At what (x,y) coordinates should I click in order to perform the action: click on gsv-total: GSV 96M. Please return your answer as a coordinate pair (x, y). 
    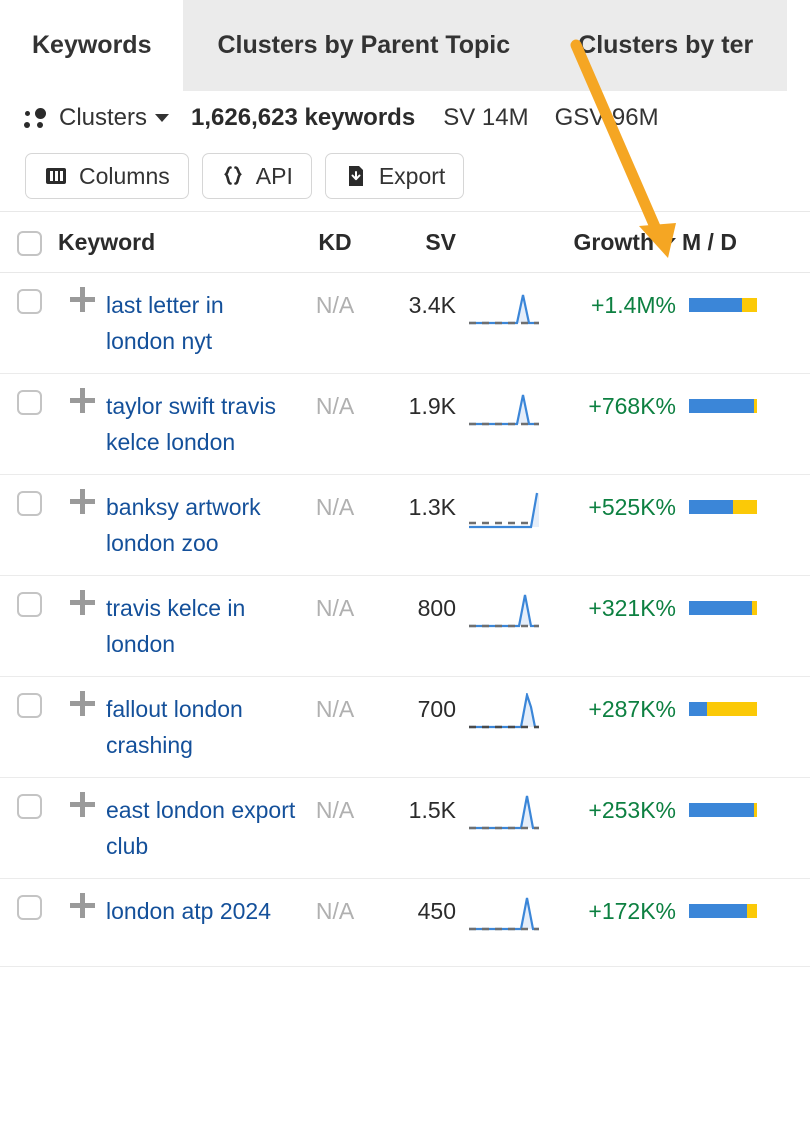
    Looking at the image, I should click on (606, 117).